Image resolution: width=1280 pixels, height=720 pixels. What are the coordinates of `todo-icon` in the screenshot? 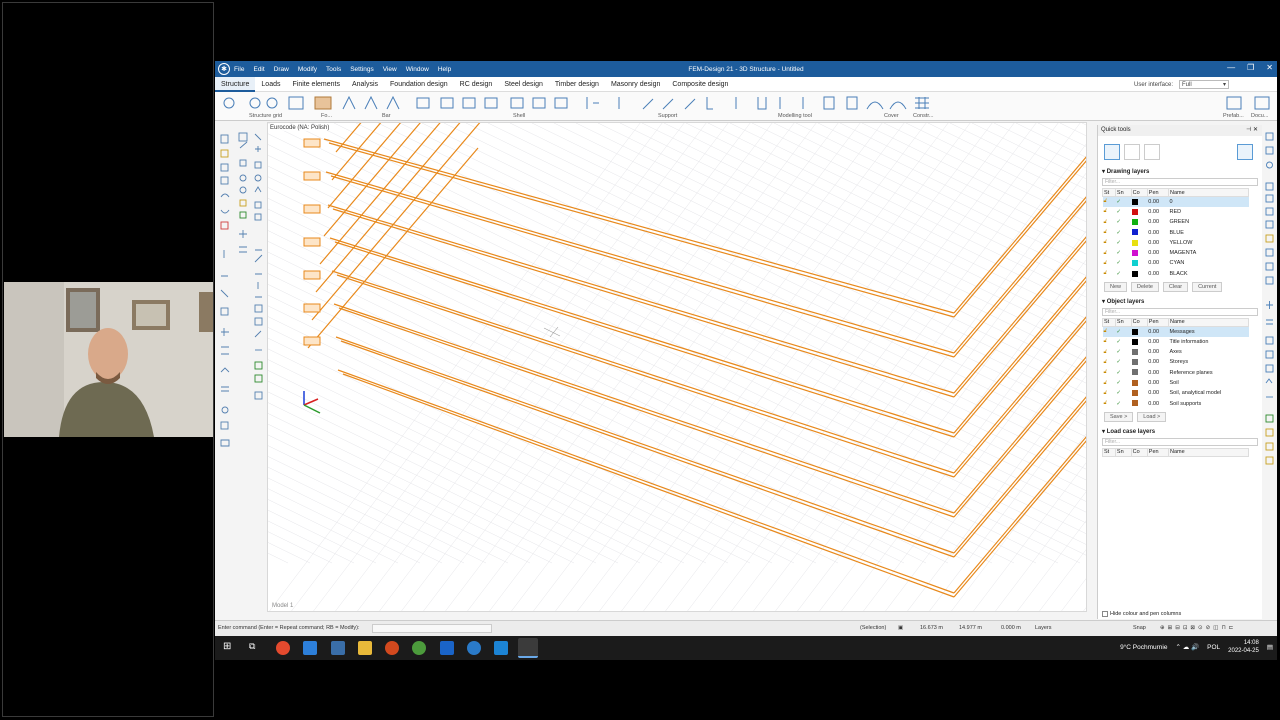 It's located at (310, 648).